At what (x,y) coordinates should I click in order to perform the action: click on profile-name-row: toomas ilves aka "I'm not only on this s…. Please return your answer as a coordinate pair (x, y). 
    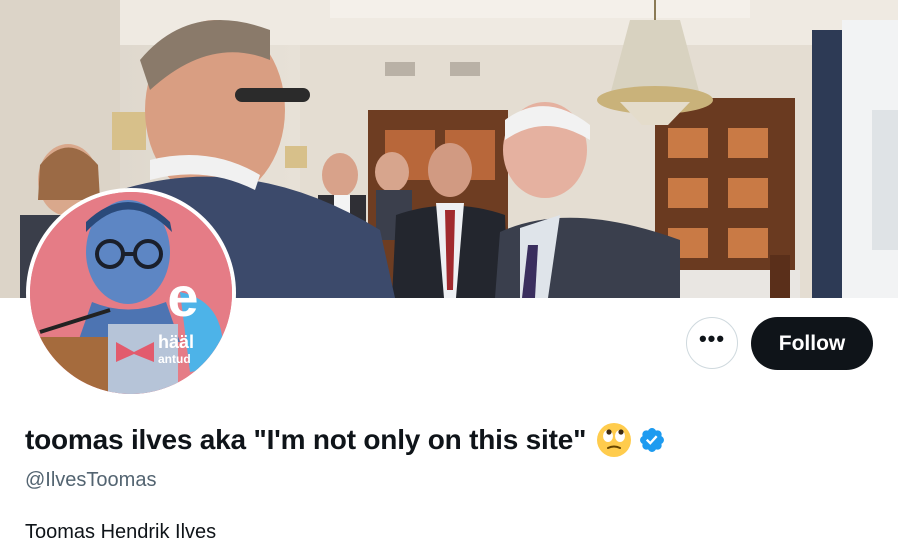
    Looking at the image, I should click on (345, 440).